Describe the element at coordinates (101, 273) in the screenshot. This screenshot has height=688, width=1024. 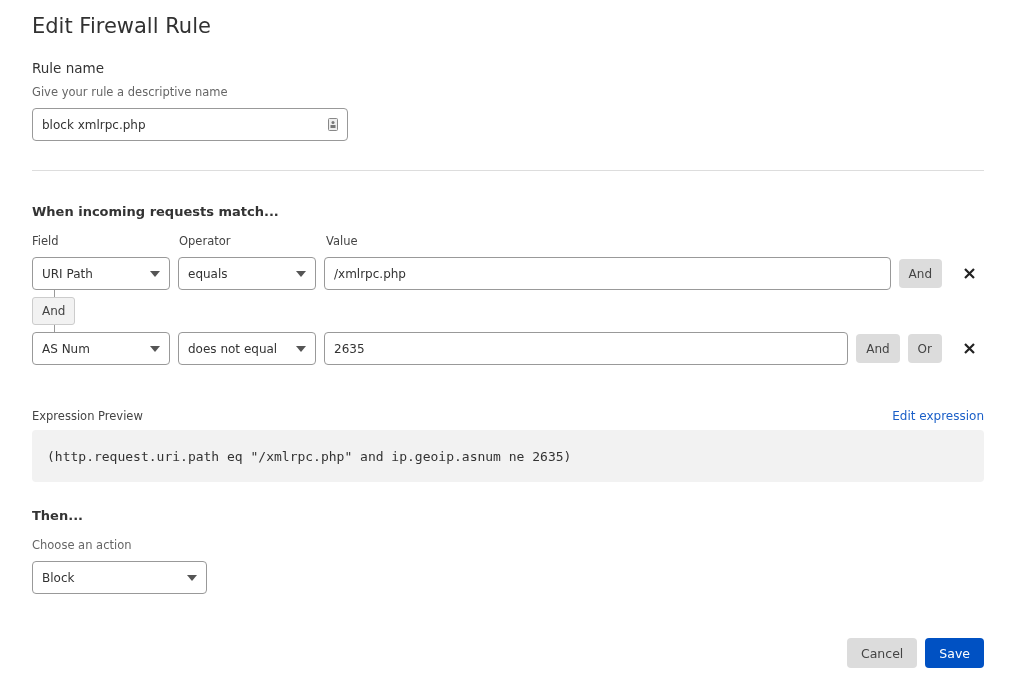
I see `field-dropdown: URI Path` at that location.